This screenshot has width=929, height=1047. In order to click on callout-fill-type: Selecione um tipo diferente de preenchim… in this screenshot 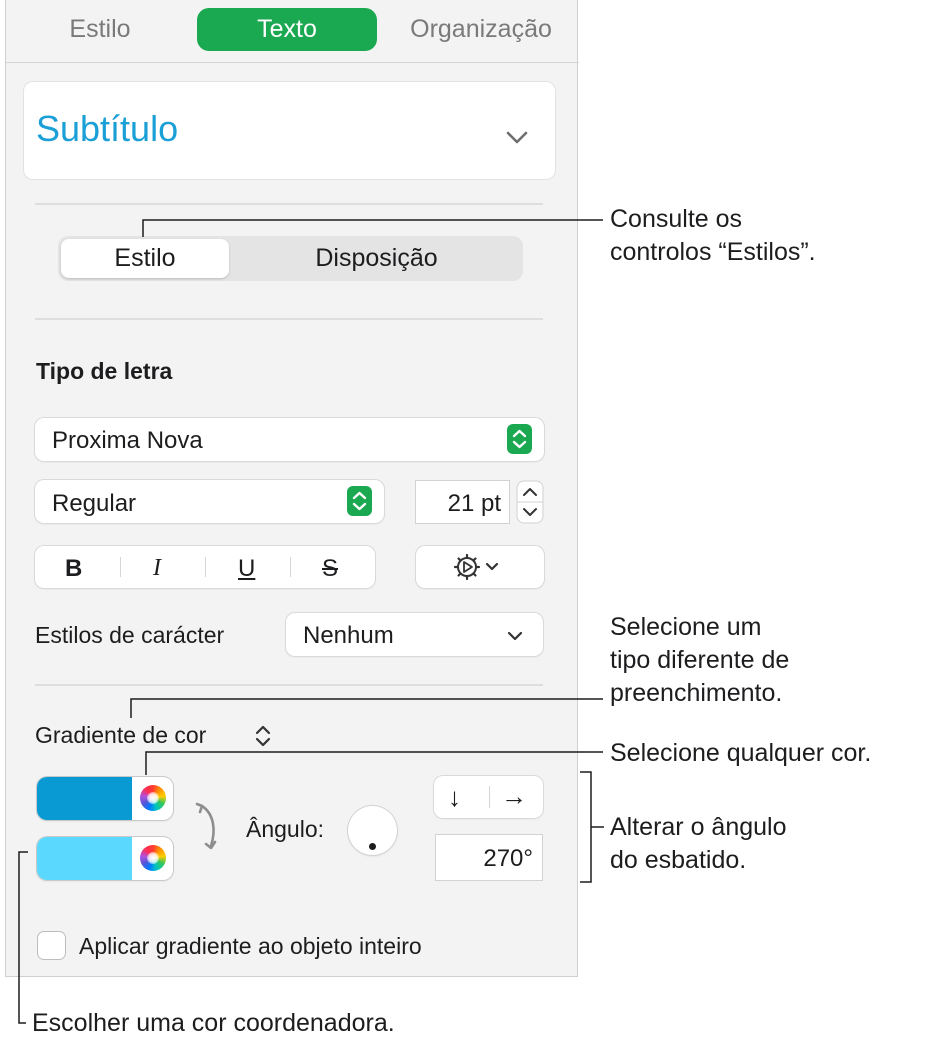, I will do `click(699, 660)`.